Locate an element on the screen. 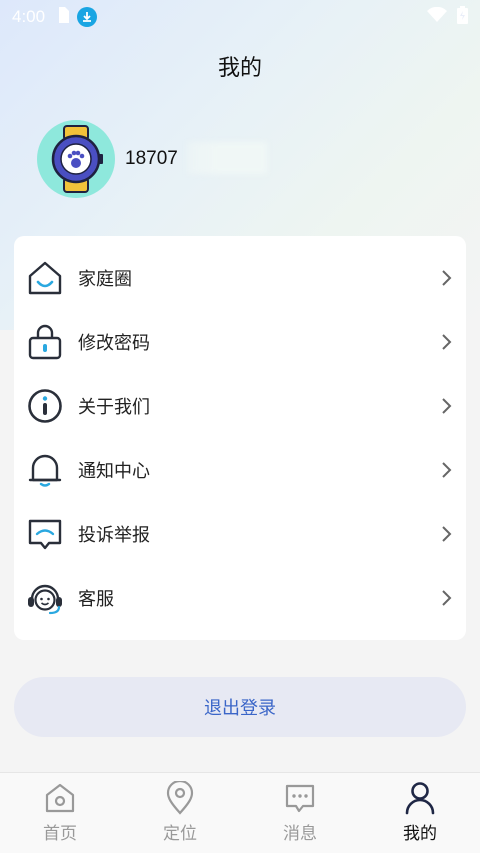  menu-item-label: 通知中心 is located at coordinates (114, 471).